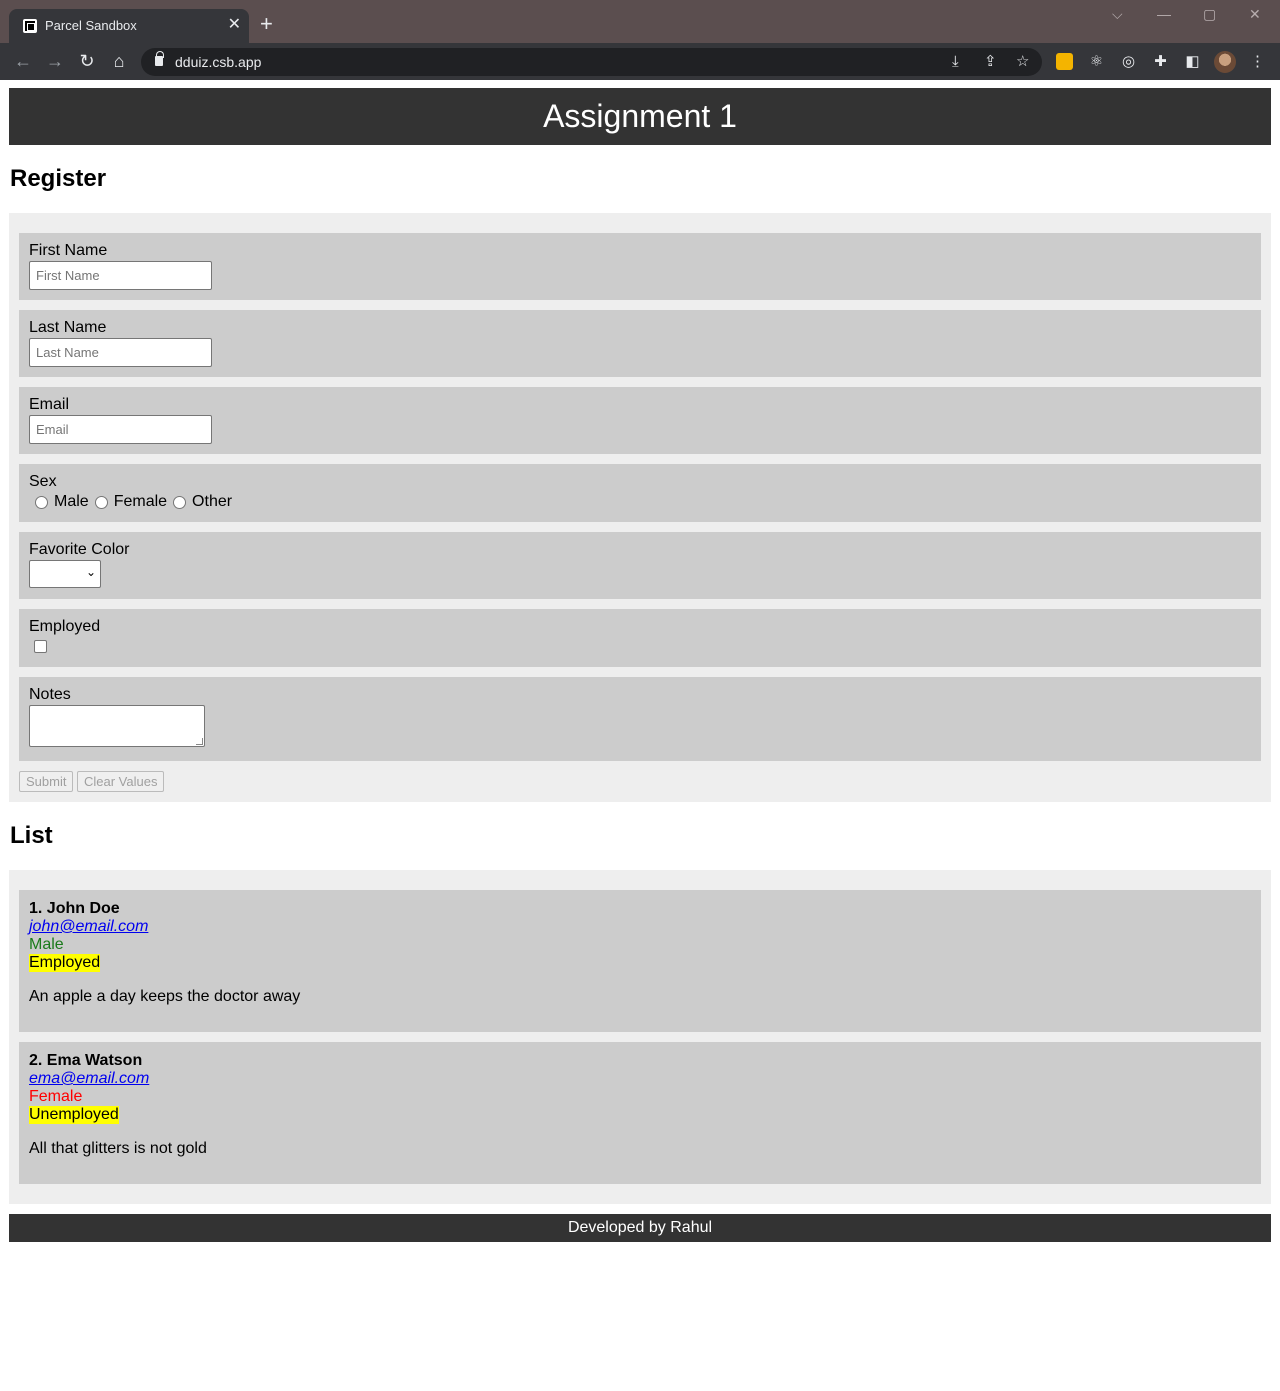 The height and width of the screenshot is (1391, 1280). I want to click on radio-female-label: Female, so click(140, 502).